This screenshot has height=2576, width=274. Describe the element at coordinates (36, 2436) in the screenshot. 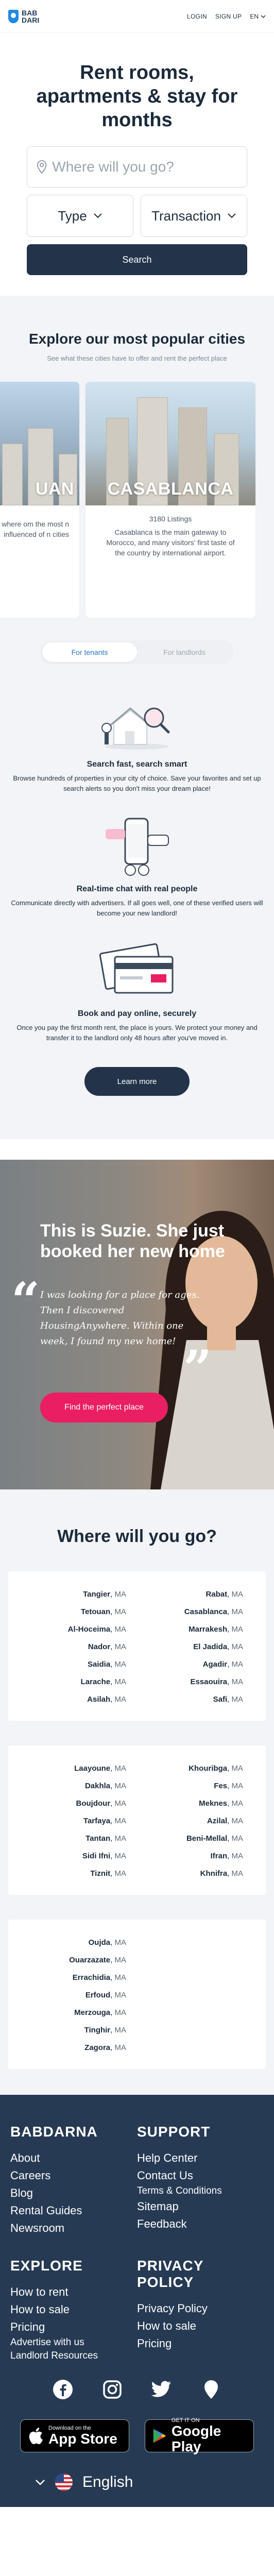

I see `apple-icon` at that location.